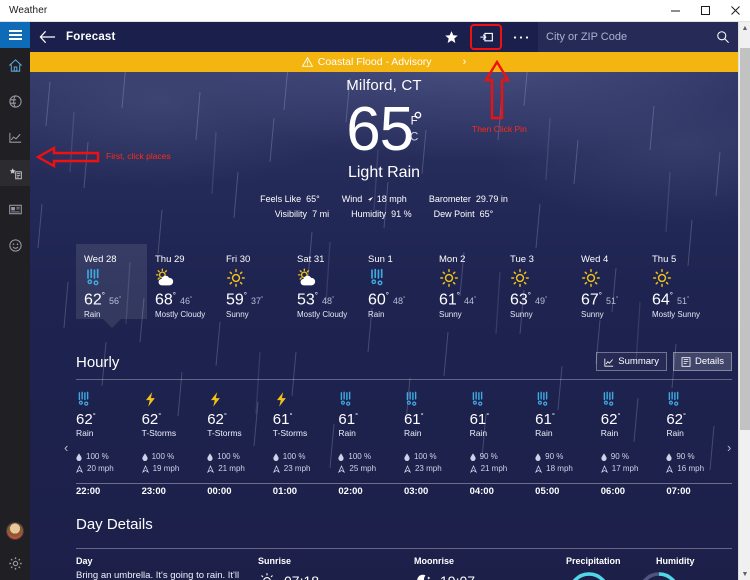  I want to click on hourly-wind: 23 mph, so click(436, 469).